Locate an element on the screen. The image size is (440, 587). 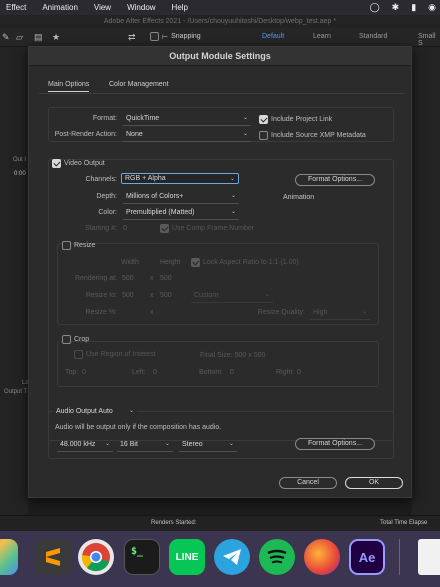
resize-box is located at coordinates (66, 245).